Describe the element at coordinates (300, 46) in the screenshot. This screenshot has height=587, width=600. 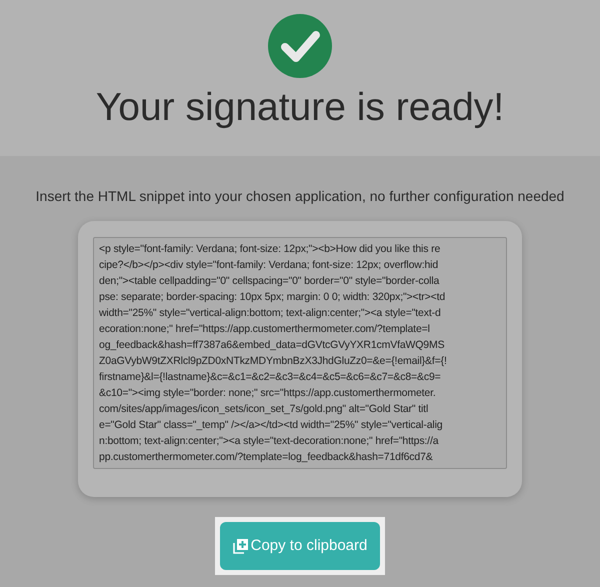
I see `check-circle-icon` at that location.